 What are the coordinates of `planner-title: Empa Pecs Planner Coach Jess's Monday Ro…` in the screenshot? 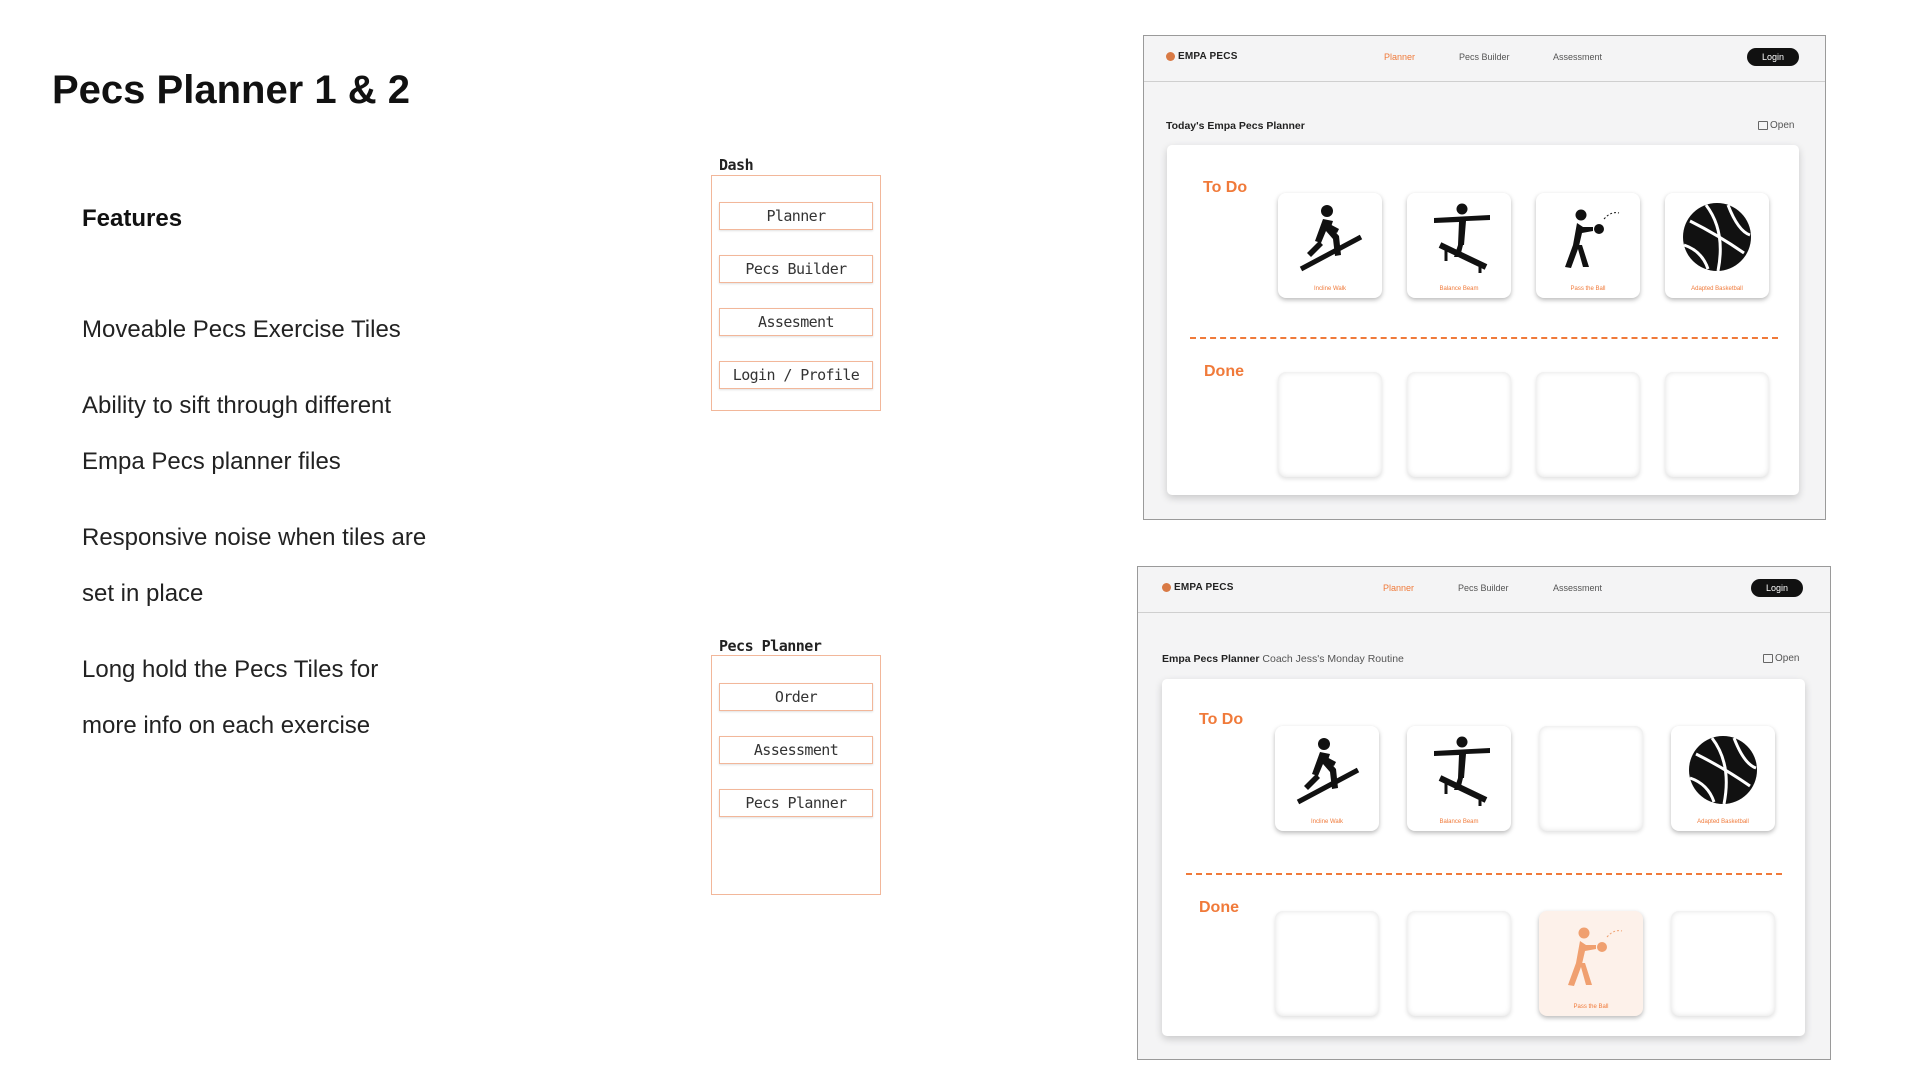 It's located at (1283, 659).